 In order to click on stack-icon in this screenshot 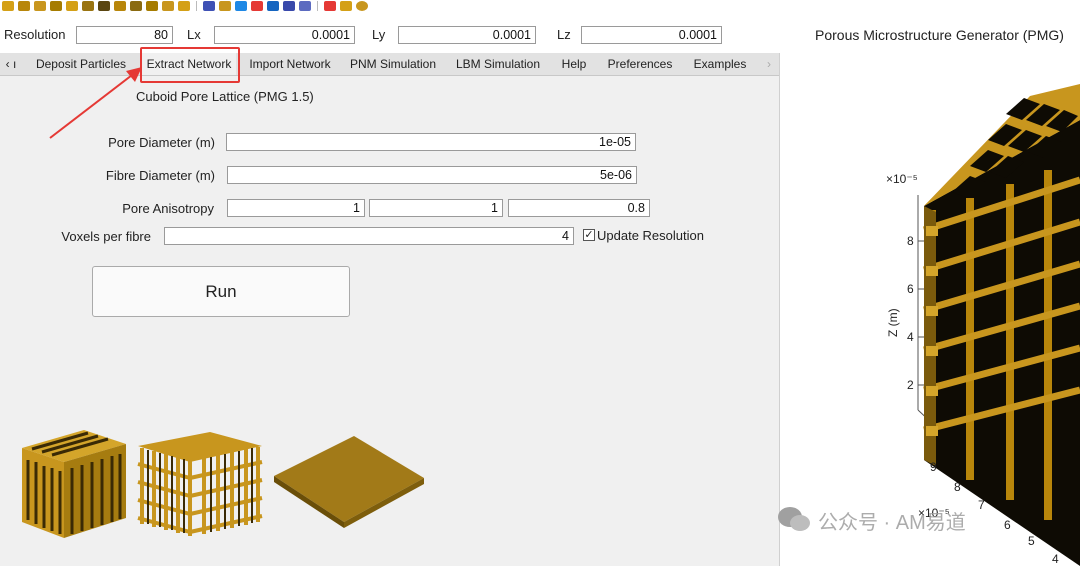, I will do `click(136, 6)`.